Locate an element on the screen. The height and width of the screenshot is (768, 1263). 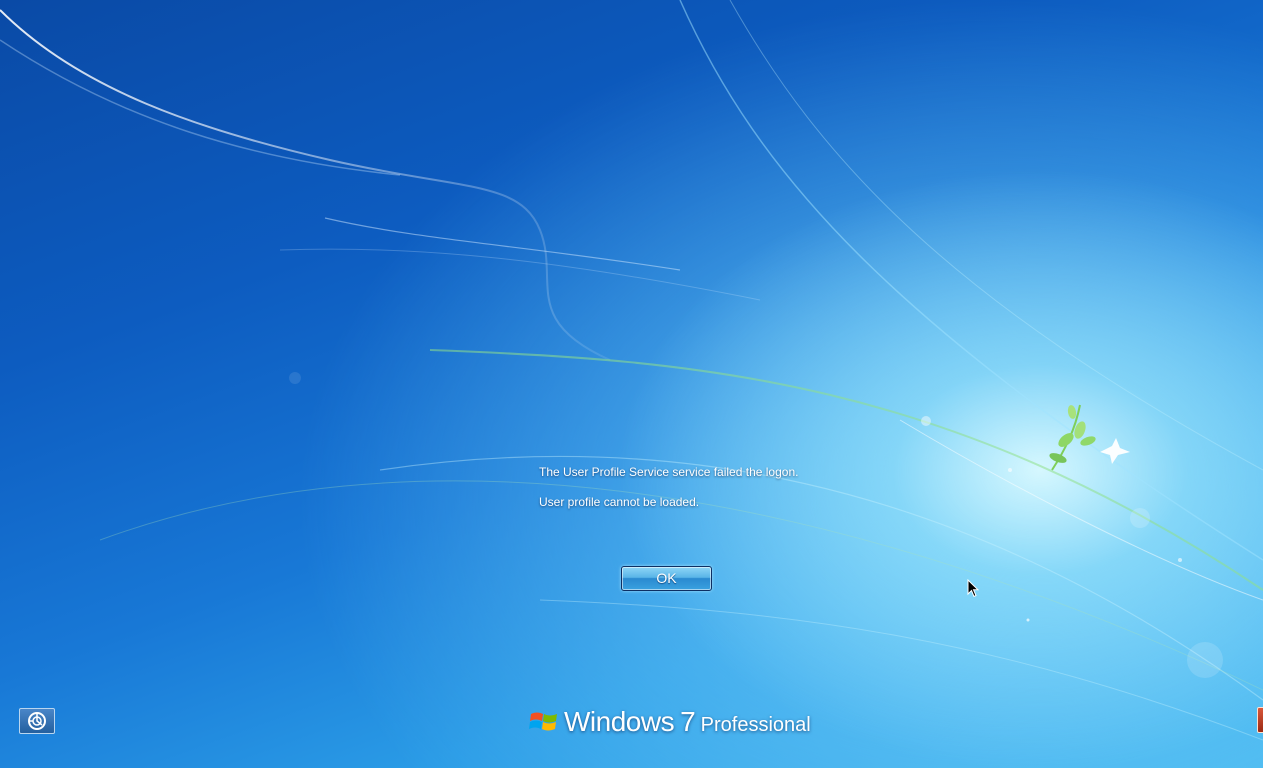
ease-of-access-button is located at coordinates (37, 721).